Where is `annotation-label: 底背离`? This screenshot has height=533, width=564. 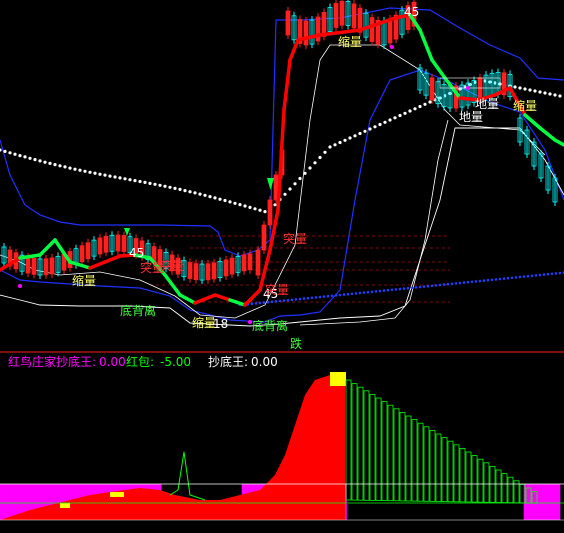 annotation-label: 底背离 is located at coordinates (270, 325).